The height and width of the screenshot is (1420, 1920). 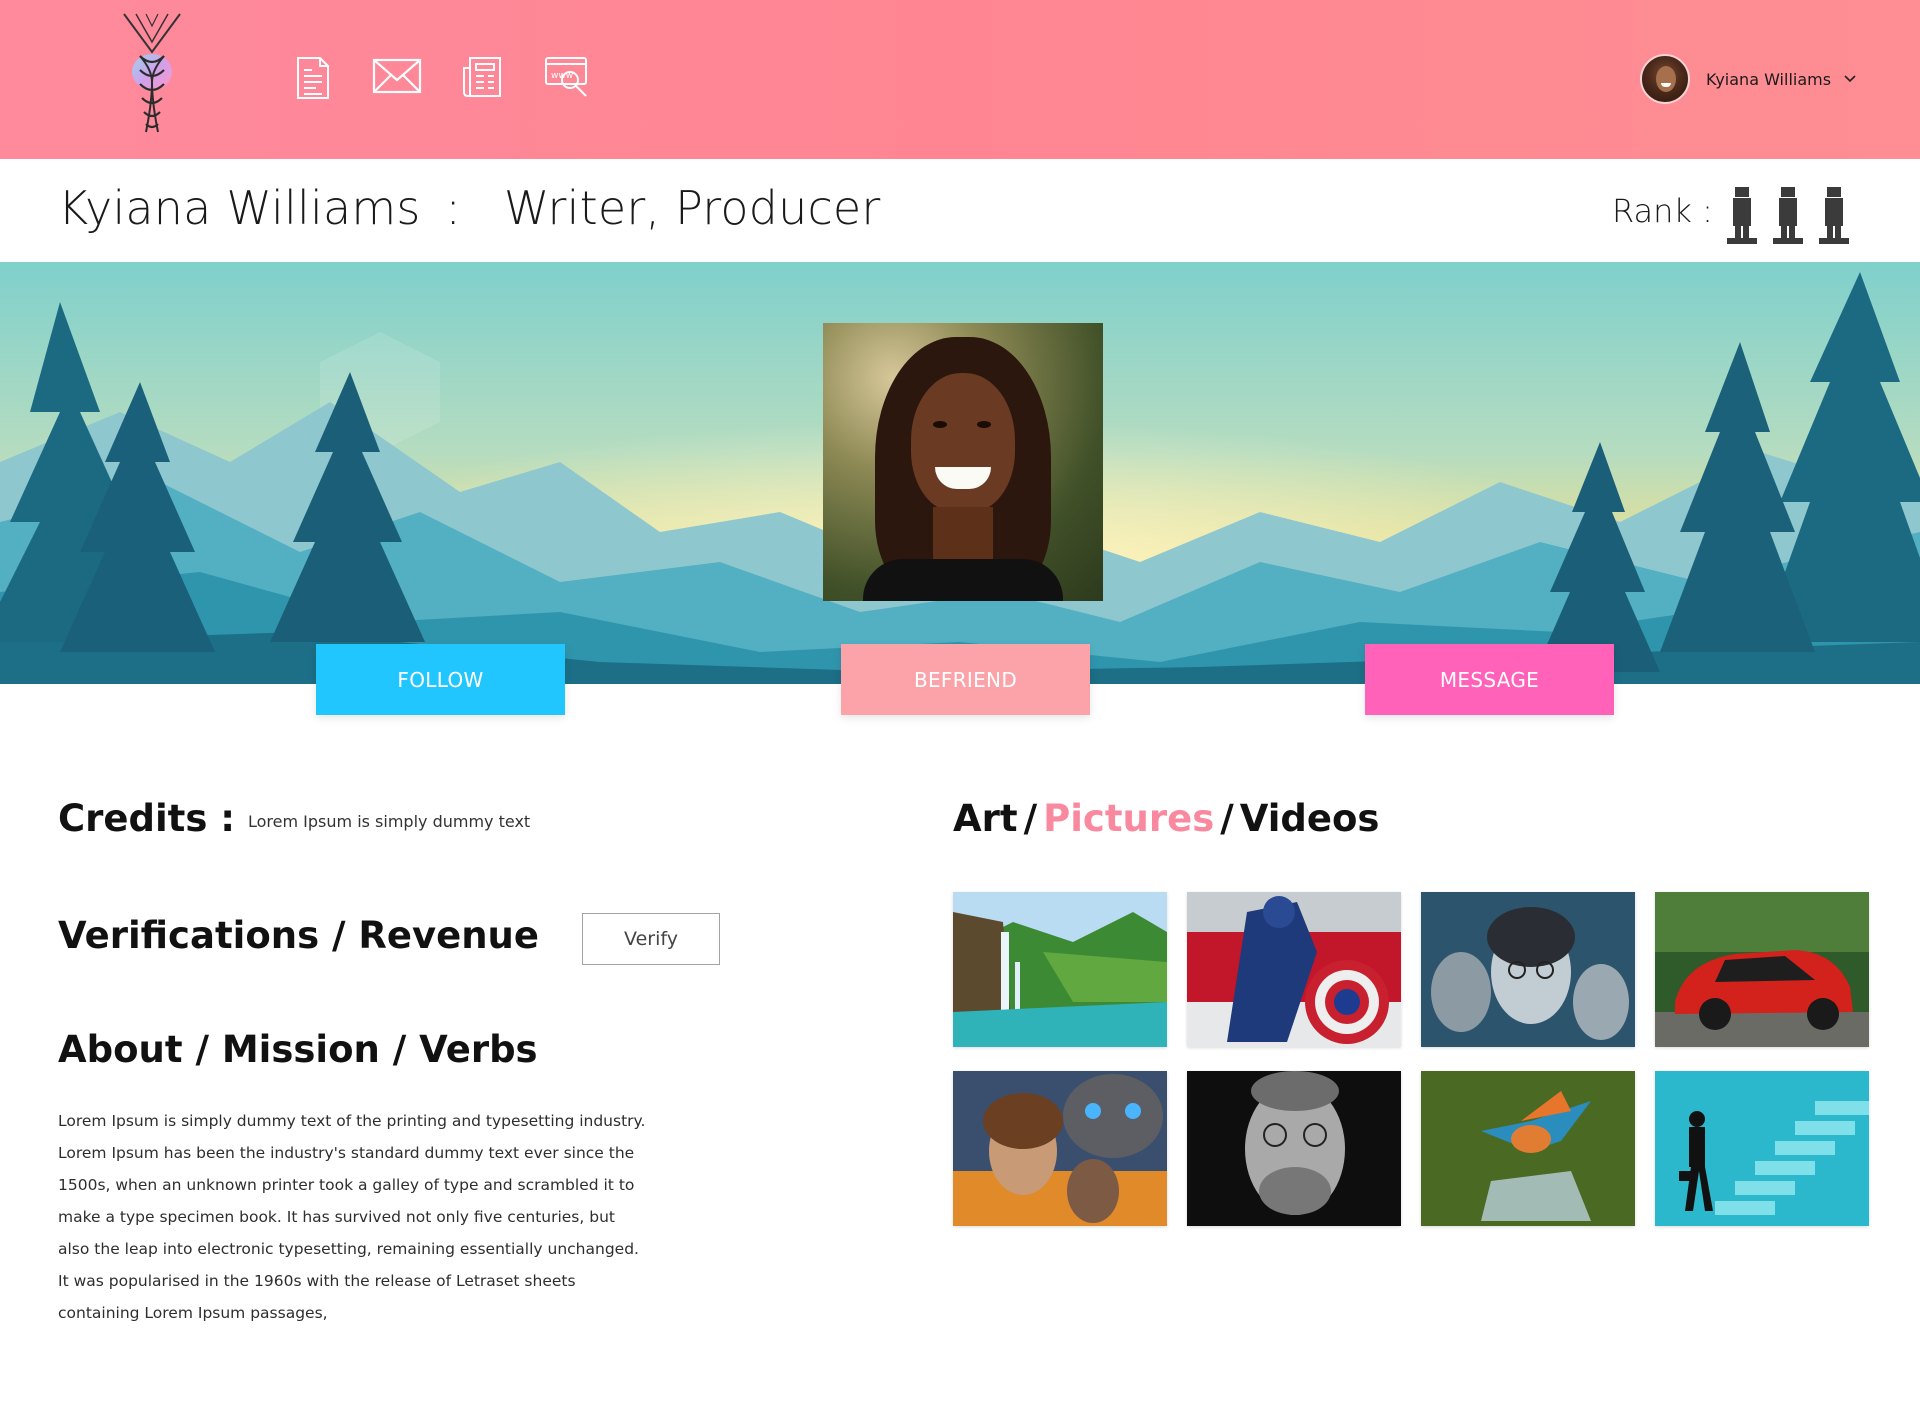 I want to click on newspaper-icon, so click(x=482, y=80).